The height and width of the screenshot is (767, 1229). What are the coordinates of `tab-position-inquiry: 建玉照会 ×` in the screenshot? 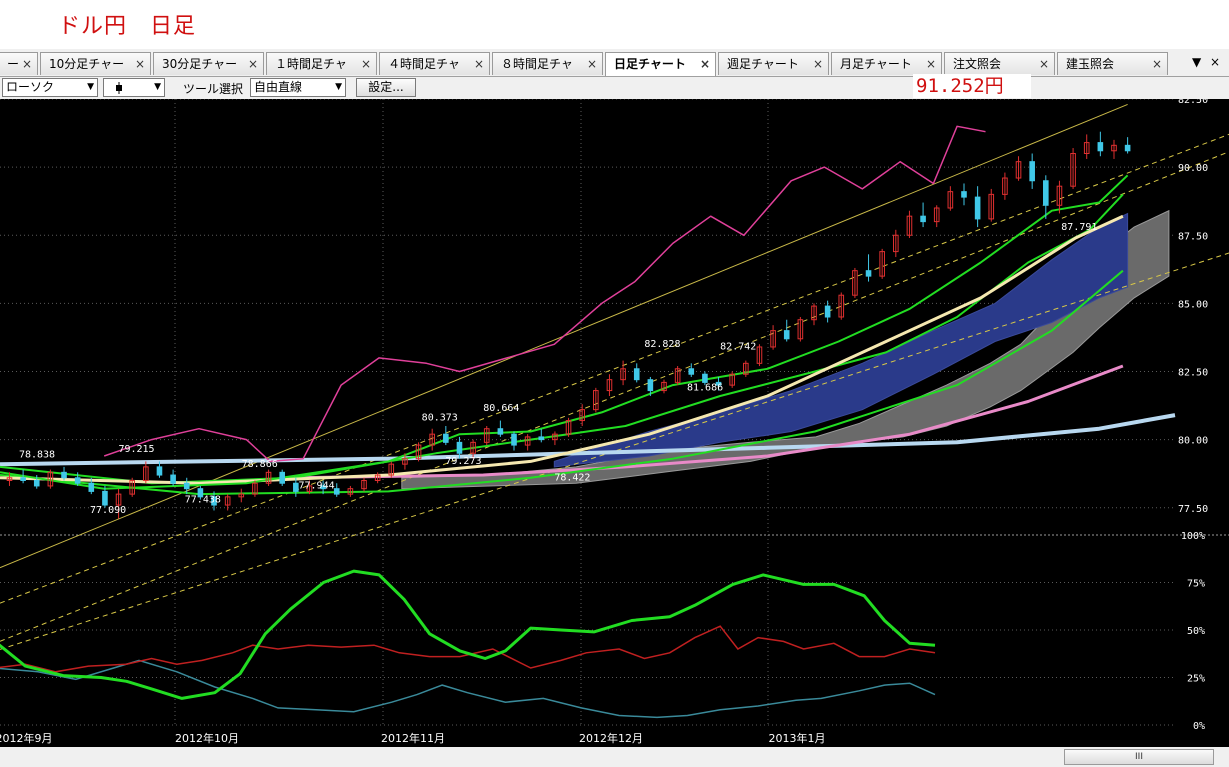 It's located at (1112, 63).